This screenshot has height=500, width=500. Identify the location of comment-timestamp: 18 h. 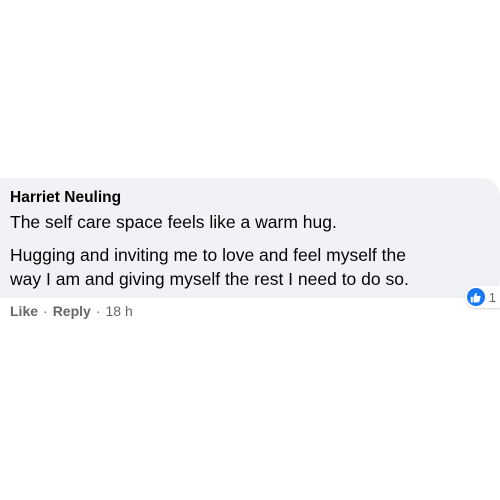
(118, 311).